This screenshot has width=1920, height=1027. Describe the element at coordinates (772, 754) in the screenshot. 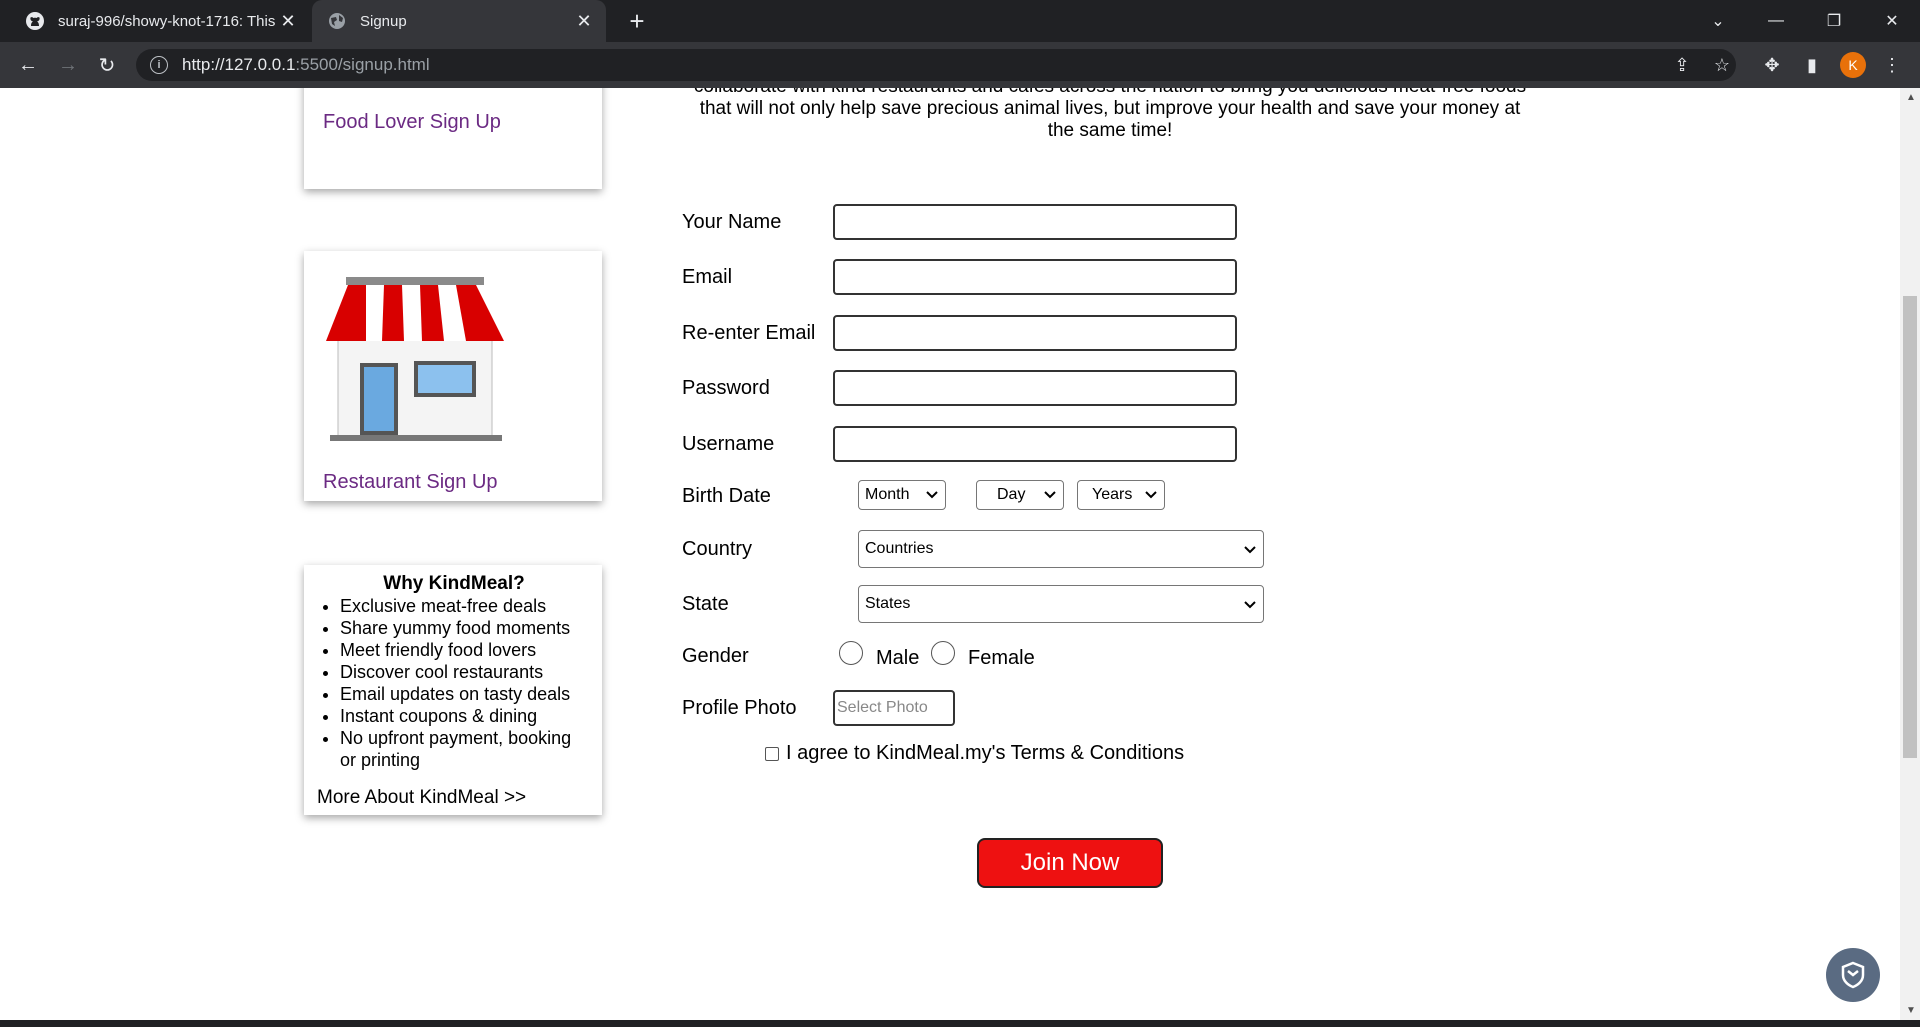

I see `terms-checkbox` at that location.